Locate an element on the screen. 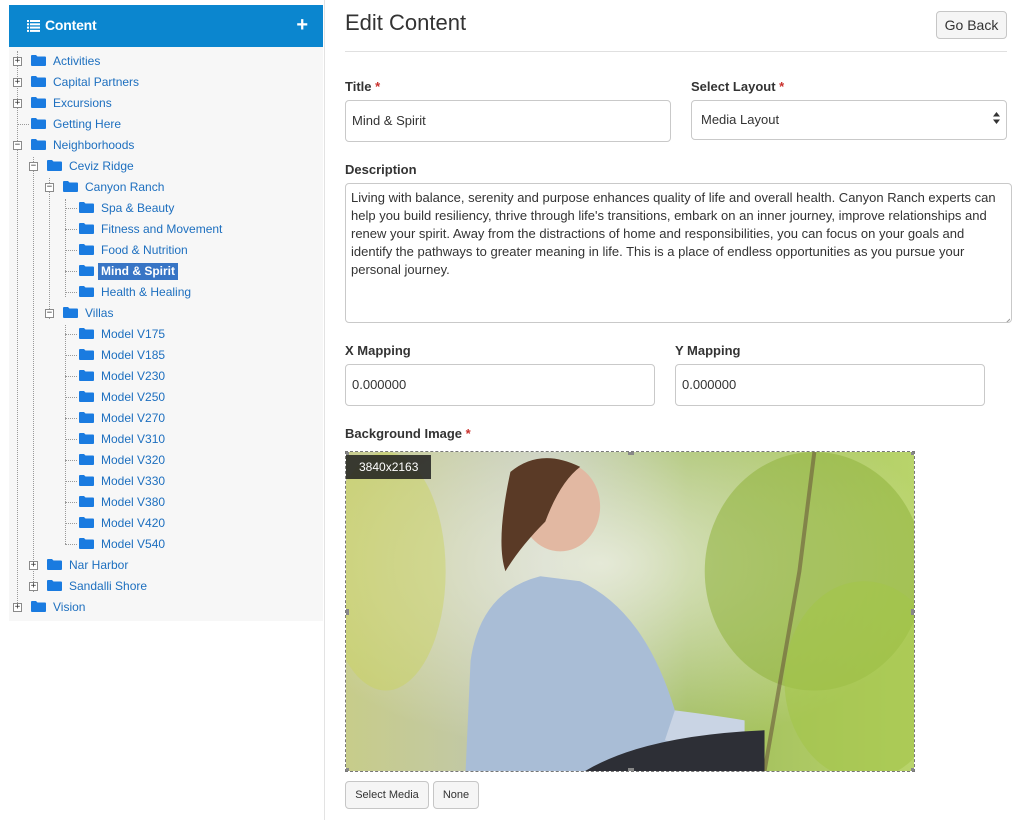  layout-select-value: Media Layout is located at coordinates (740, 119).